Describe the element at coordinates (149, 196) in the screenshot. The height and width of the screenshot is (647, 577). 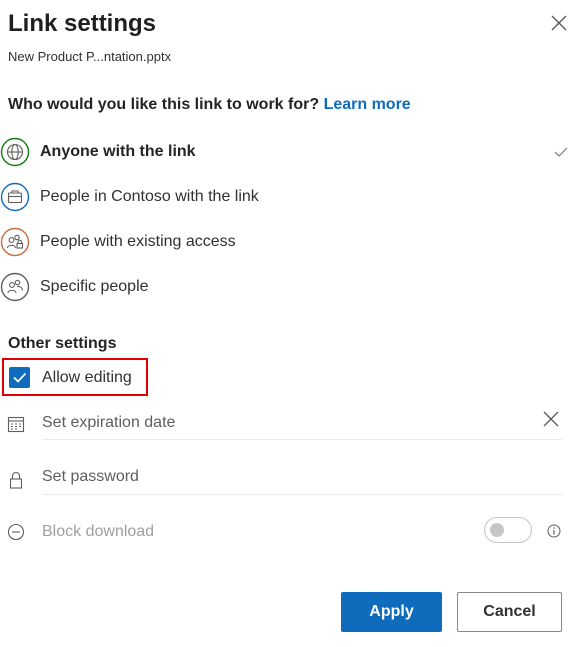
I see `audience-option-label: People in Contoso with the link` at that location.